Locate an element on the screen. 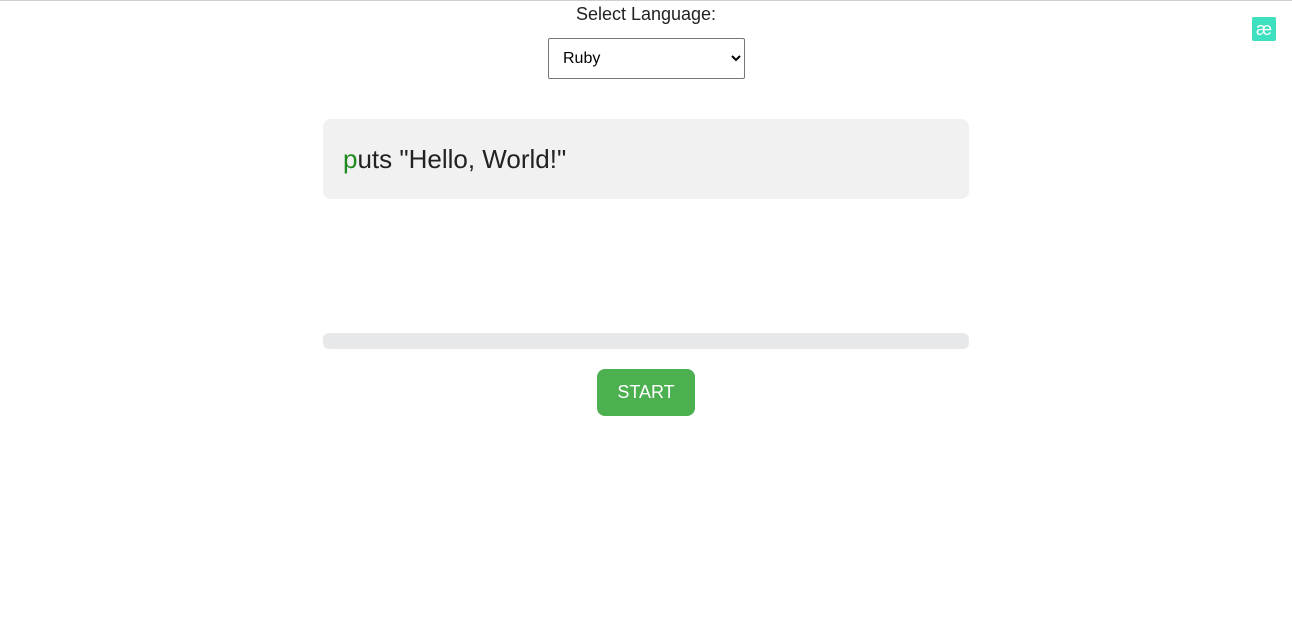 The width and height of the screenshot is (1292, 641). typed-characters: p is located at coordinates (350, 158).